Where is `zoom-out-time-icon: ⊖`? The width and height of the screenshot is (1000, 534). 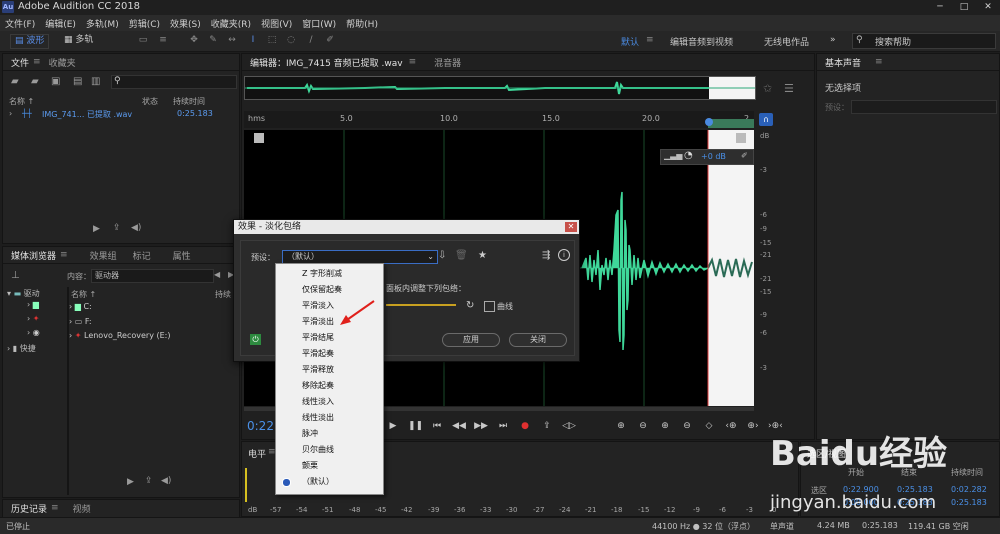
zoom-out-time-icon: ⊖ is located at coordinates (687, 426).